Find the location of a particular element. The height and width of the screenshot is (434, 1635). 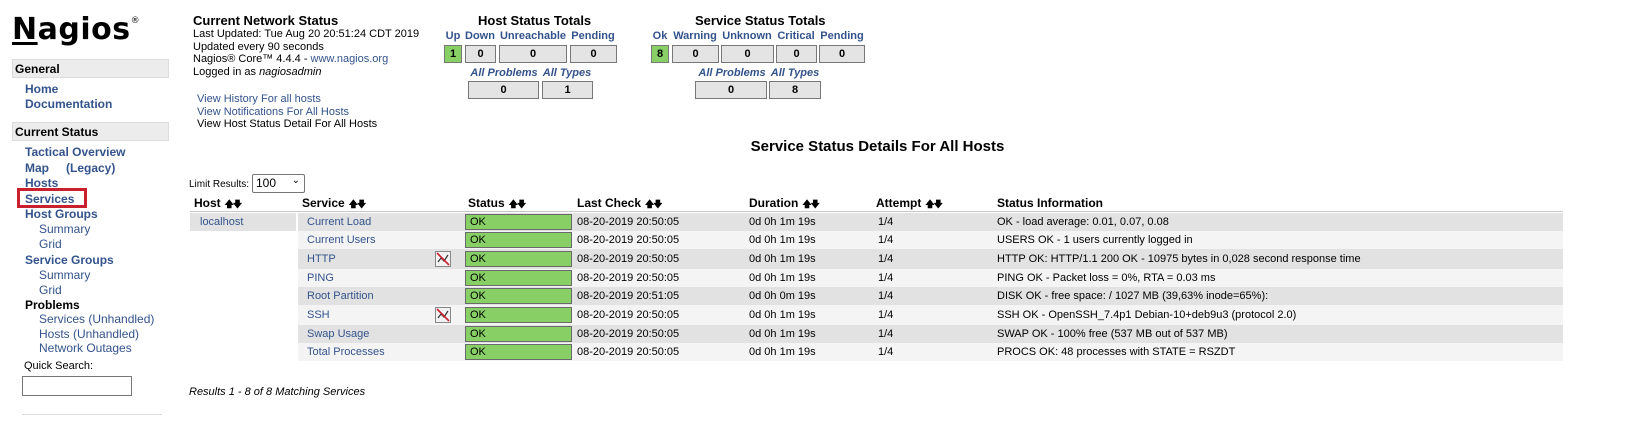

nav-documentation-link: Documentation is located at coordinates (68, 104).